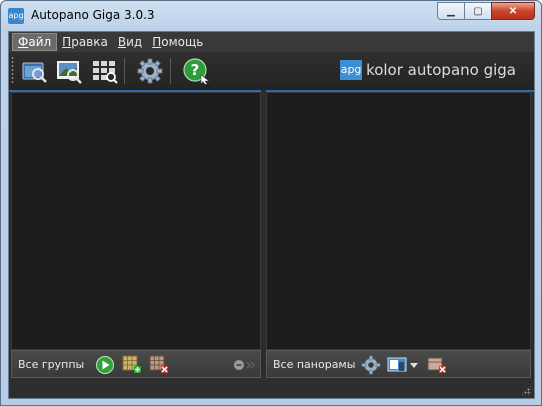 The width and height of the screenshot is (542, 406). What do you see at coordinates (271, 71) in the screenshot?
I see `toolbar: ? apg kolor autopano giga` at bounding box center [271, 71].